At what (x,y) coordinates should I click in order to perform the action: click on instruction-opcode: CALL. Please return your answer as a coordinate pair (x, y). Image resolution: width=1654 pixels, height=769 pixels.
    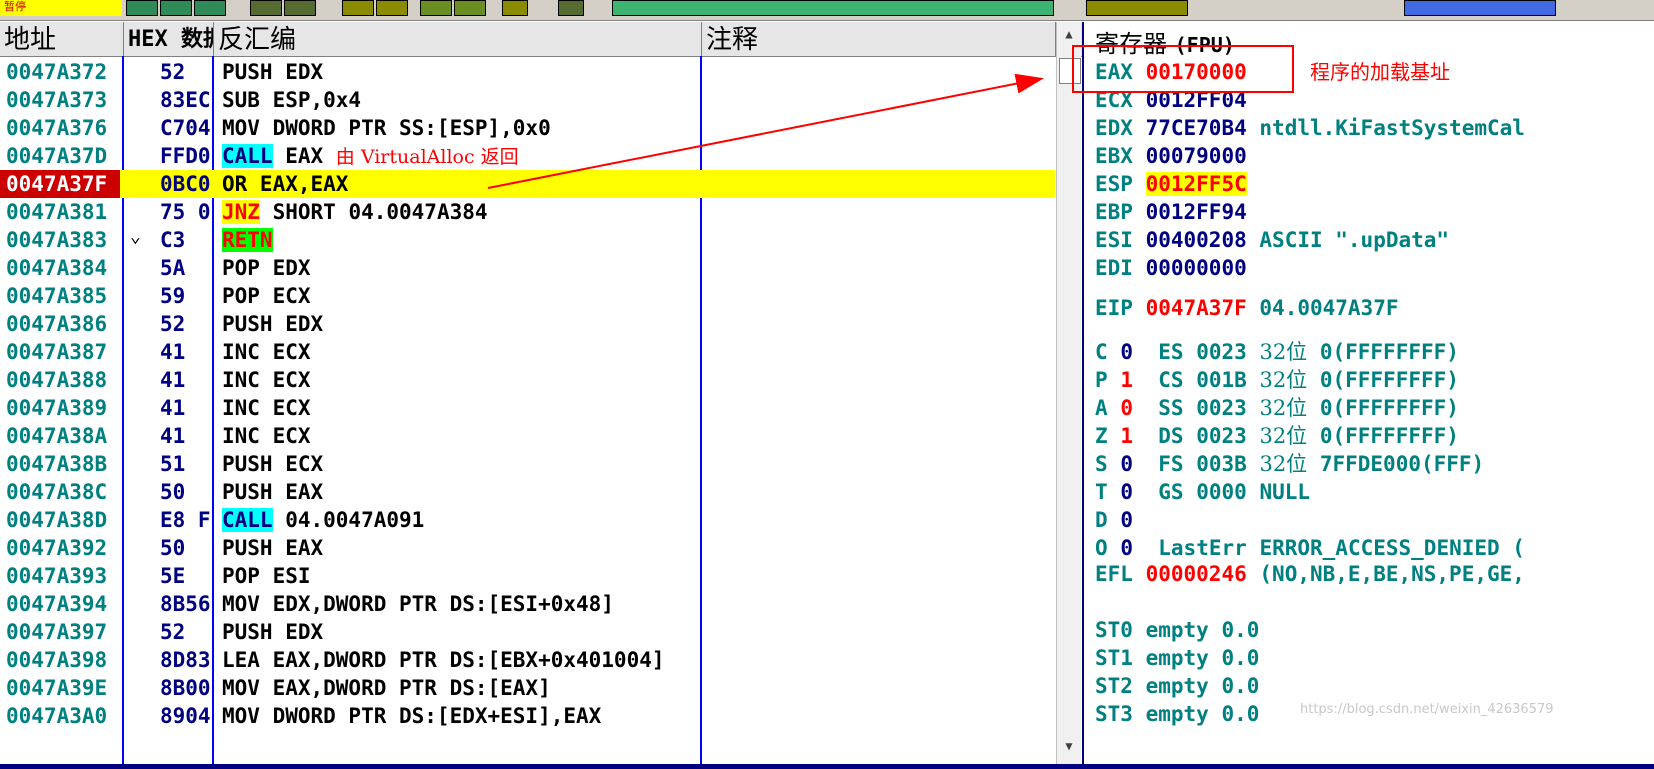
    Looking at the image, I should click on (247, 156).